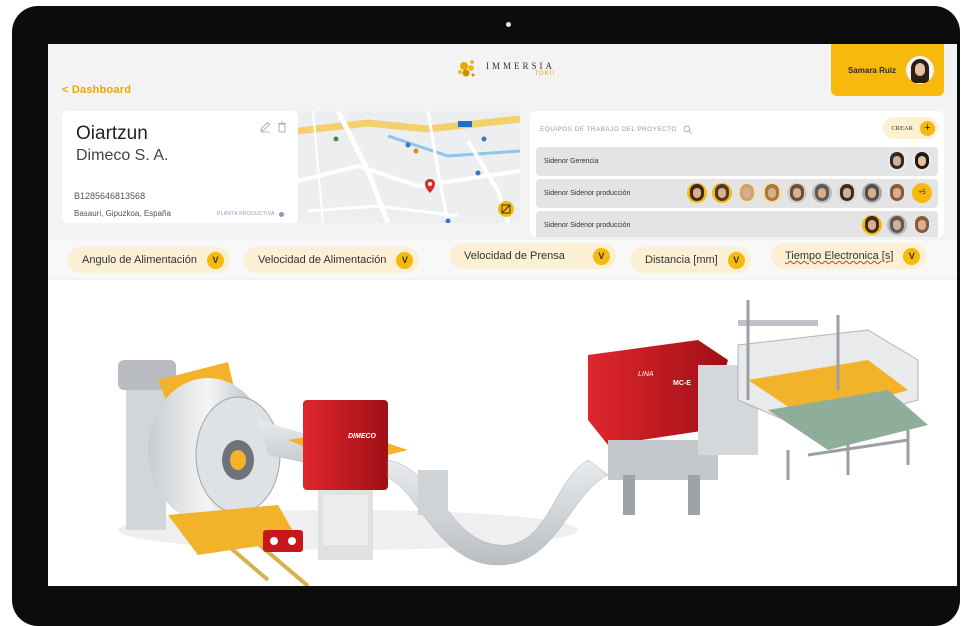  What do you see at coordinates (571, 161) in the screenshot?
I see `team-row-label: Sidenor Gerencia` at bounding box center [571, 161].